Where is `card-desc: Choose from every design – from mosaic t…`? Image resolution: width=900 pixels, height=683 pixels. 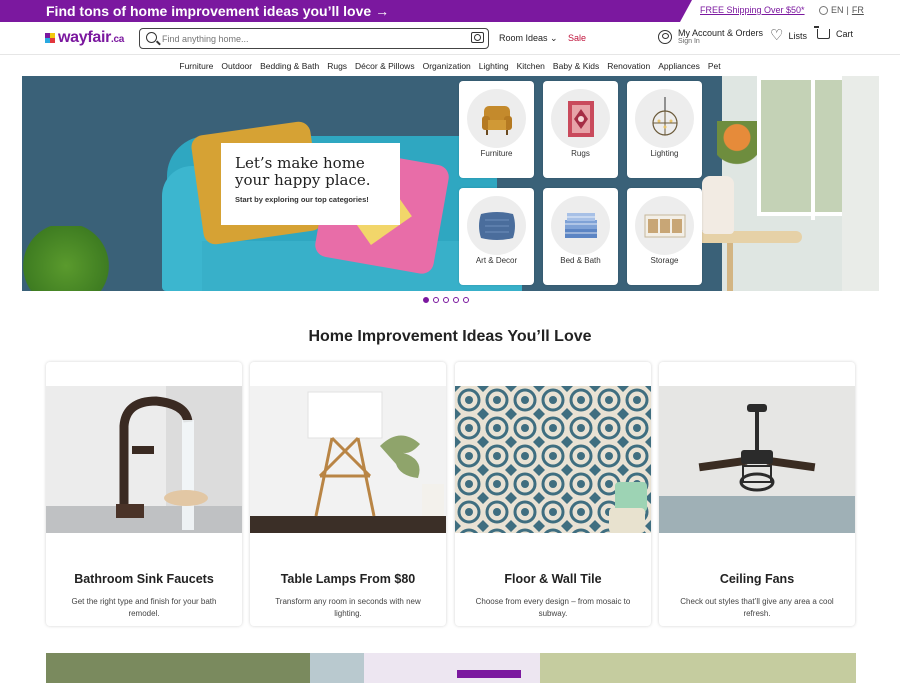
card-desc: Choose from every design – from mosaic t… is located at coordinates (553, 607).